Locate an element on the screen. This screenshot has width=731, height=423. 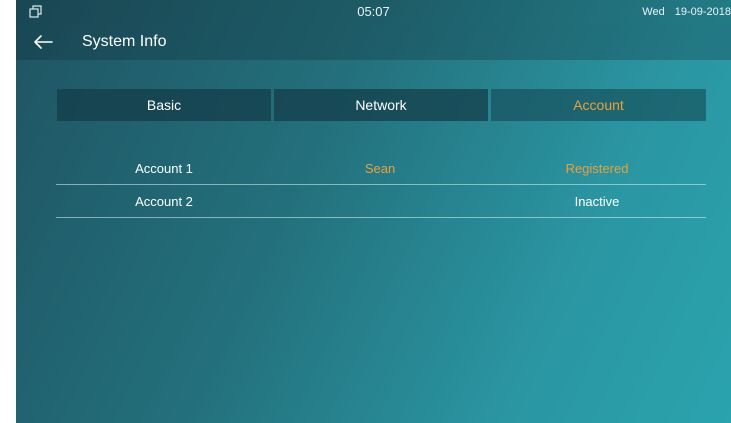
status-time: 05:07 is located at coordinates (373, 11).